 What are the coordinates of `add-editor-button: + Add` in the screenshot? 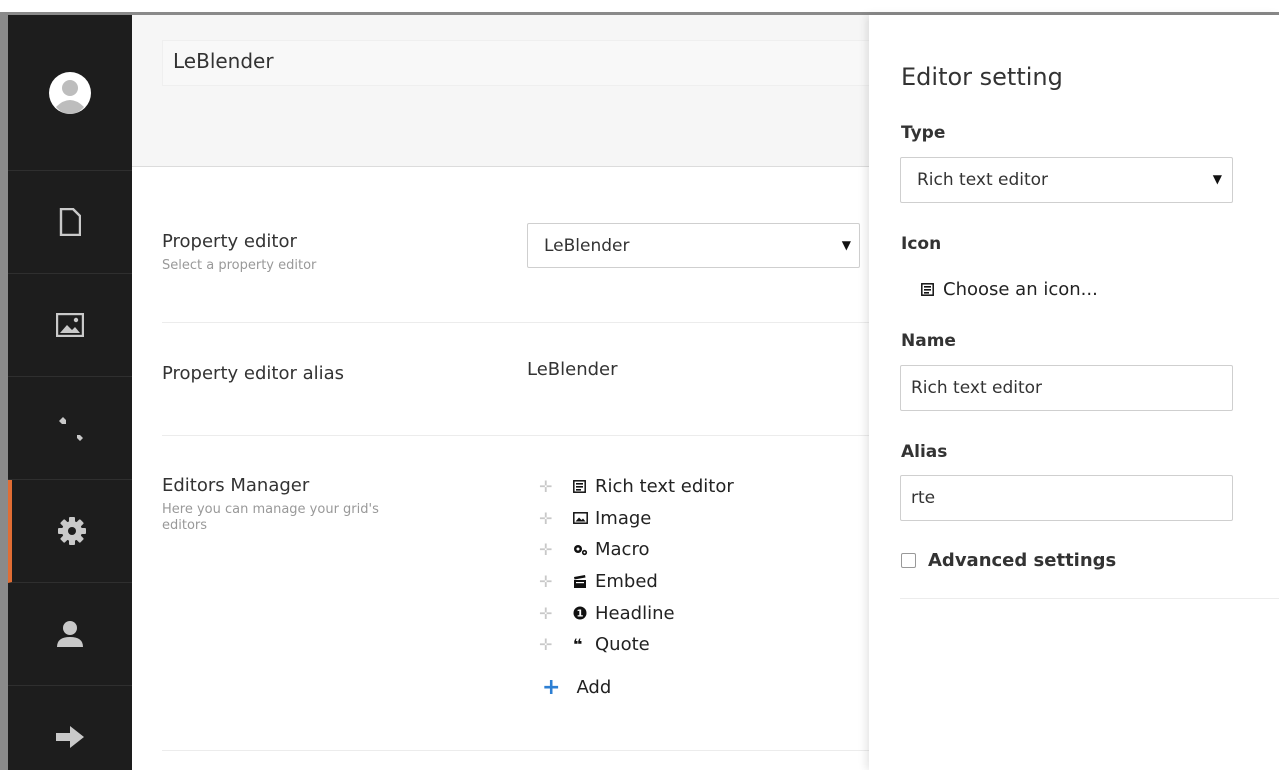 It's located at (577, 687).